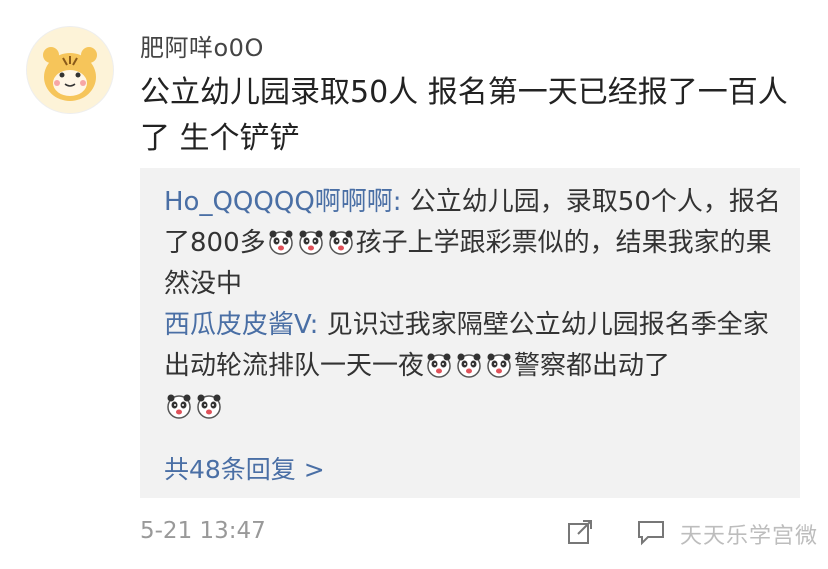 This screenshot has height=569, width=828. I want to click on share-button, so click(580, 532).